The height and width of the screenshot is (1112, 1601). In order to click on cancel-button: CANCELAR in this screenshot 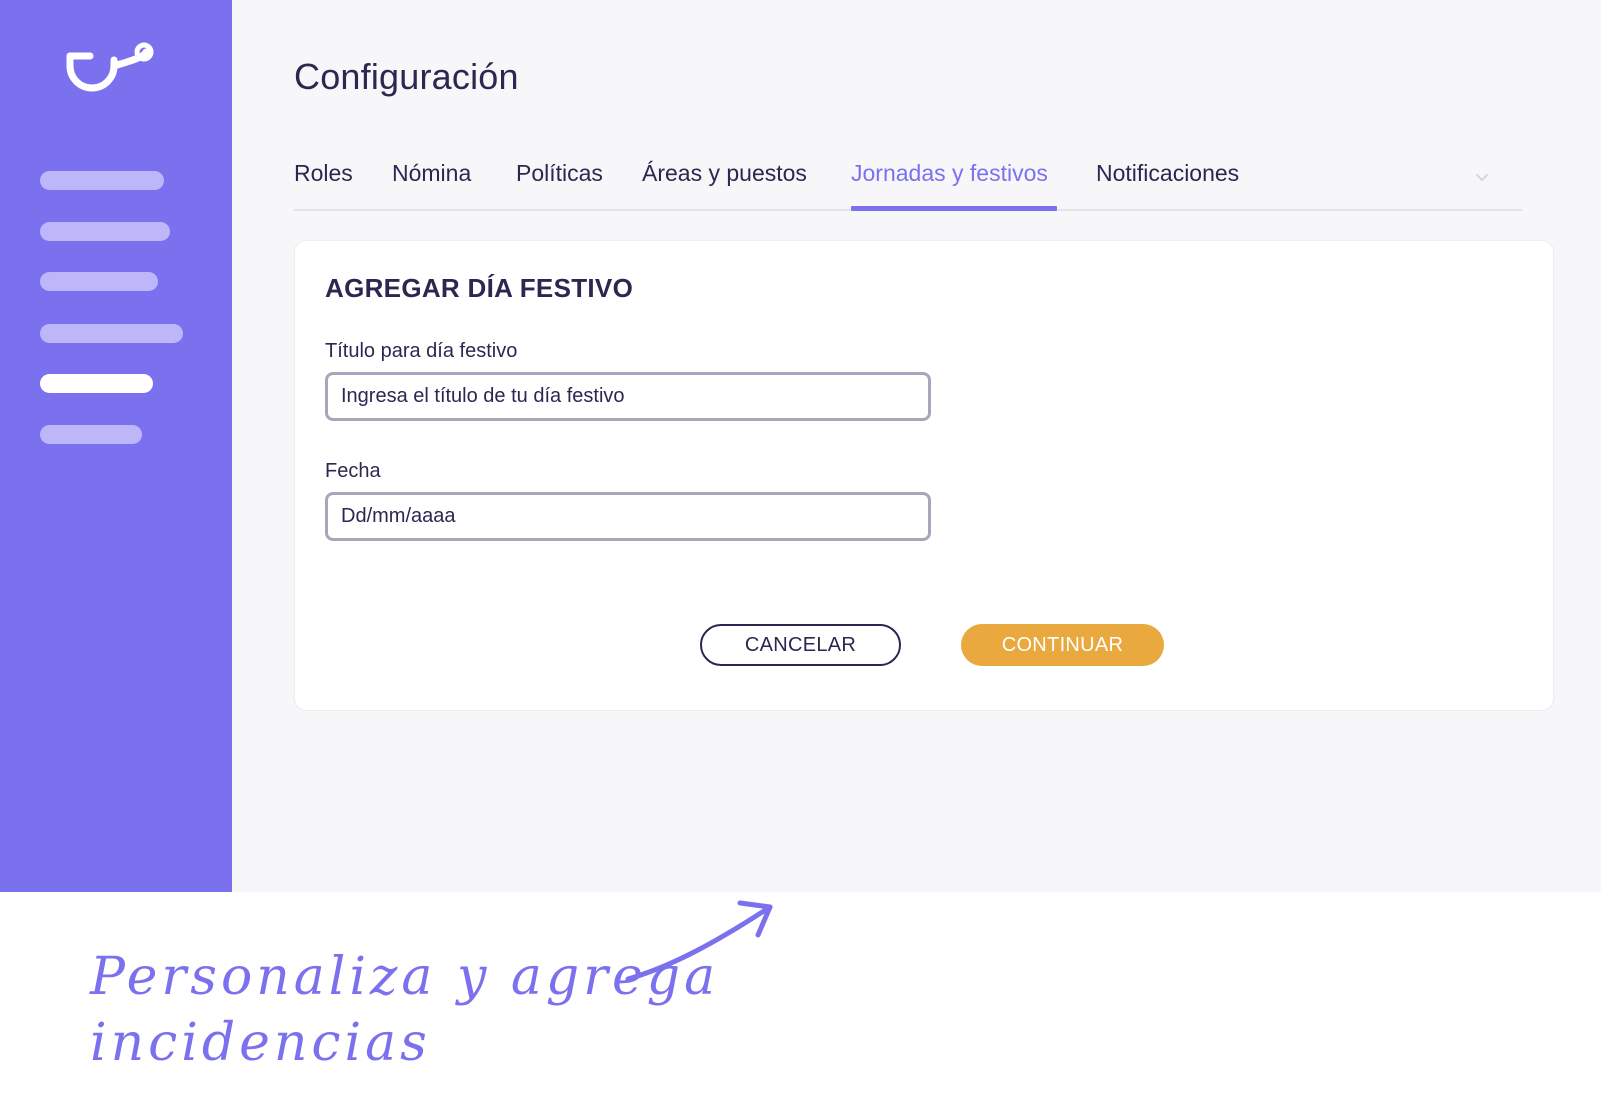, I will do `click(800, 645)`.